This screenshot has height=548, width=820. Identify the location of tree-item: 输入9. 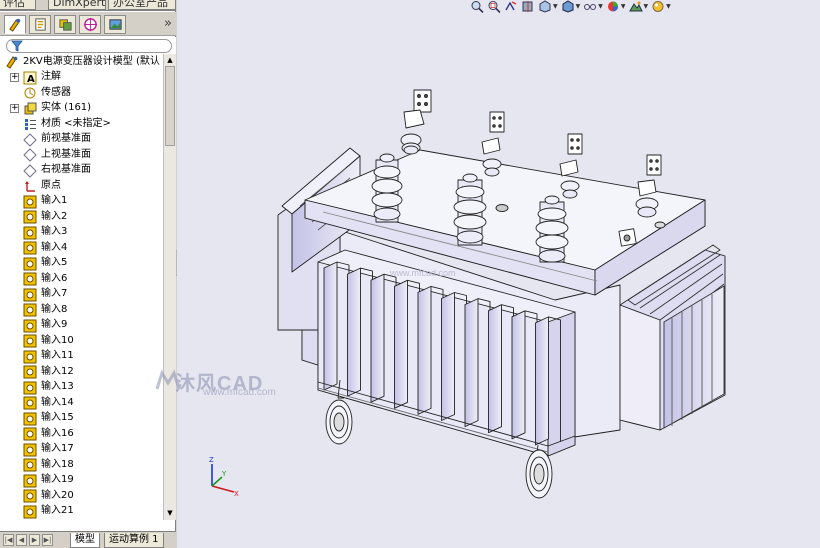
(81, 326).